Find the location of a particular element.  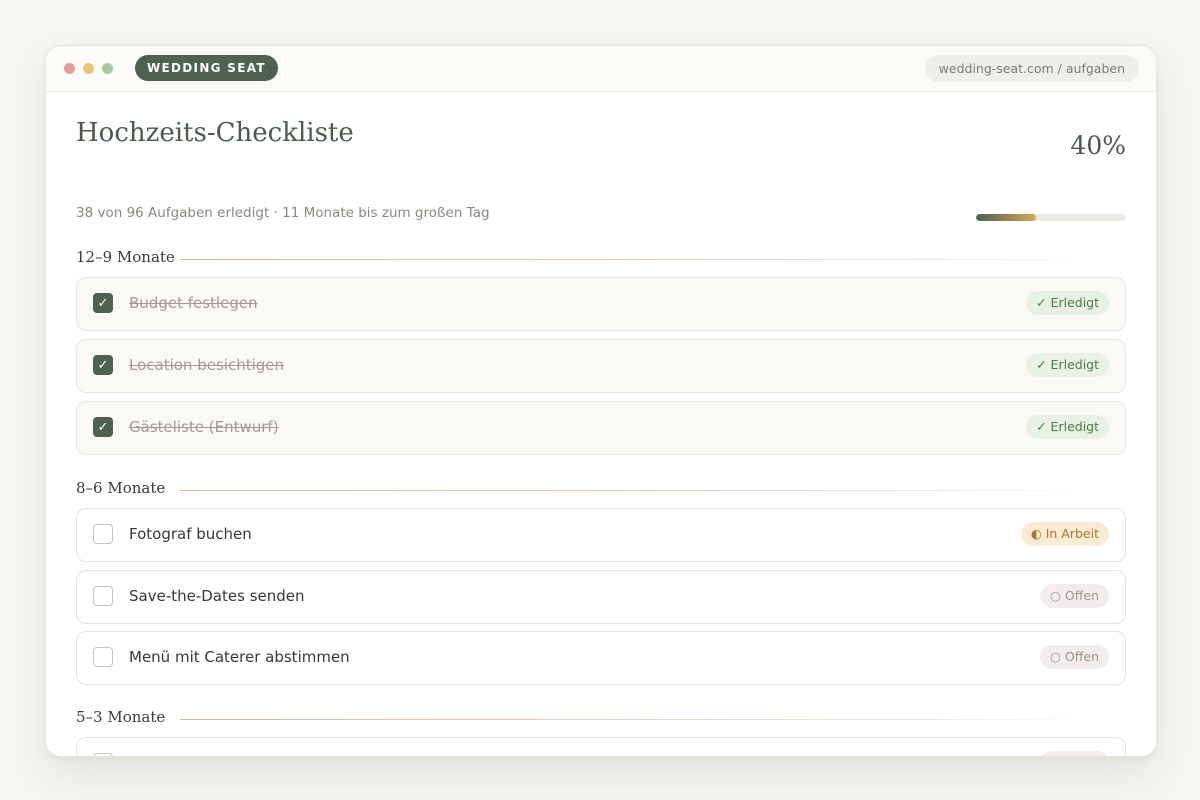

task-row: ✓ Gästeliste (Entwurf) ✓ Erledigt is located at coordinates (601, 428).